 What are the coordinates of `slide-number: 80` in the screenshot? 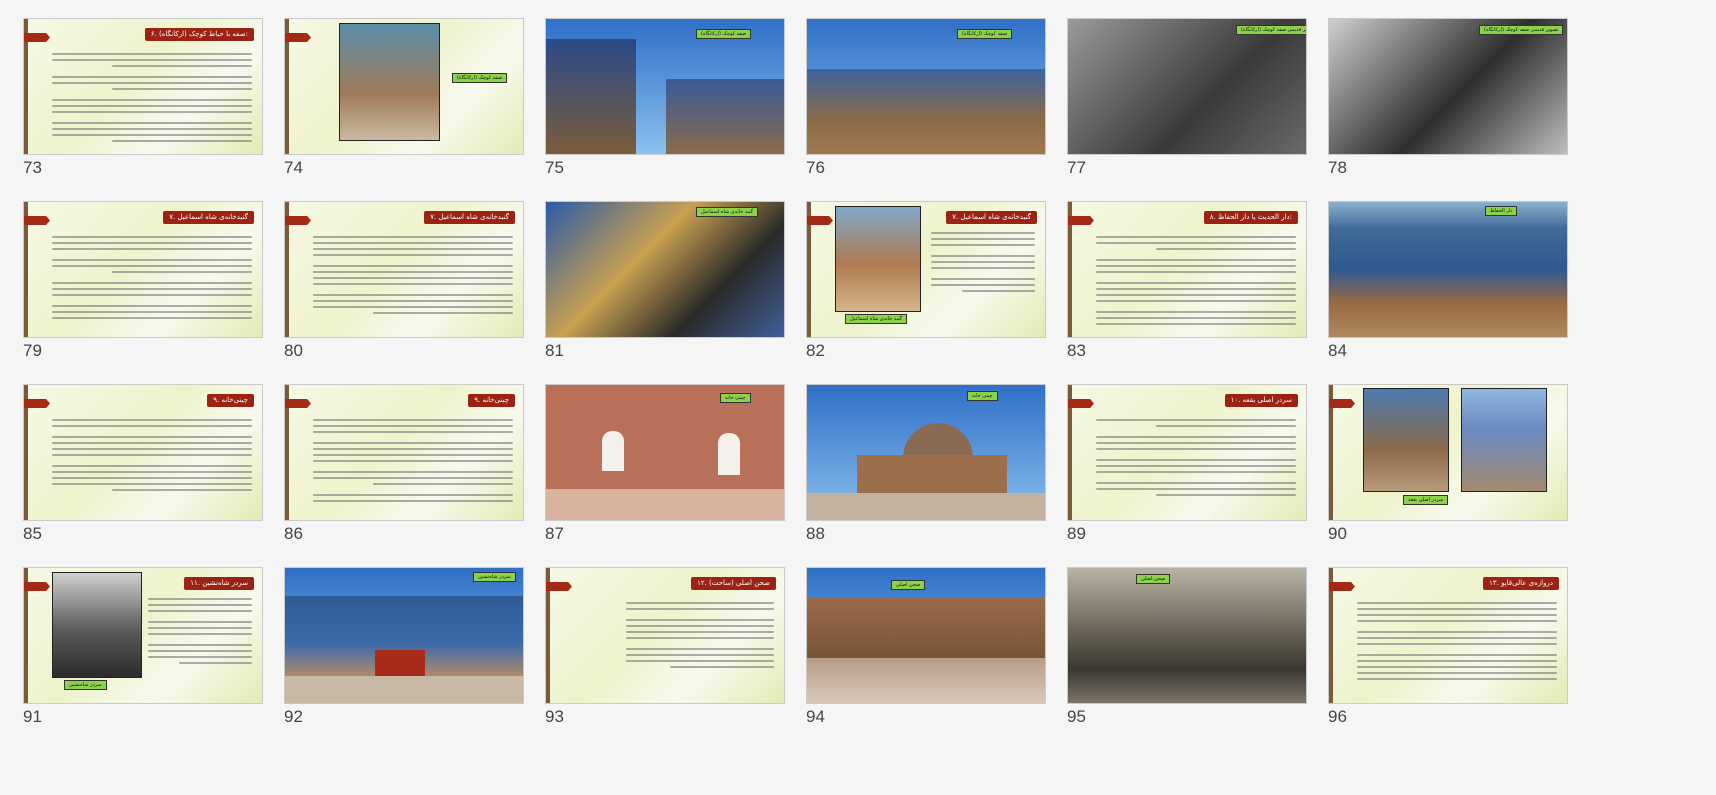 It's located at (293, 350).